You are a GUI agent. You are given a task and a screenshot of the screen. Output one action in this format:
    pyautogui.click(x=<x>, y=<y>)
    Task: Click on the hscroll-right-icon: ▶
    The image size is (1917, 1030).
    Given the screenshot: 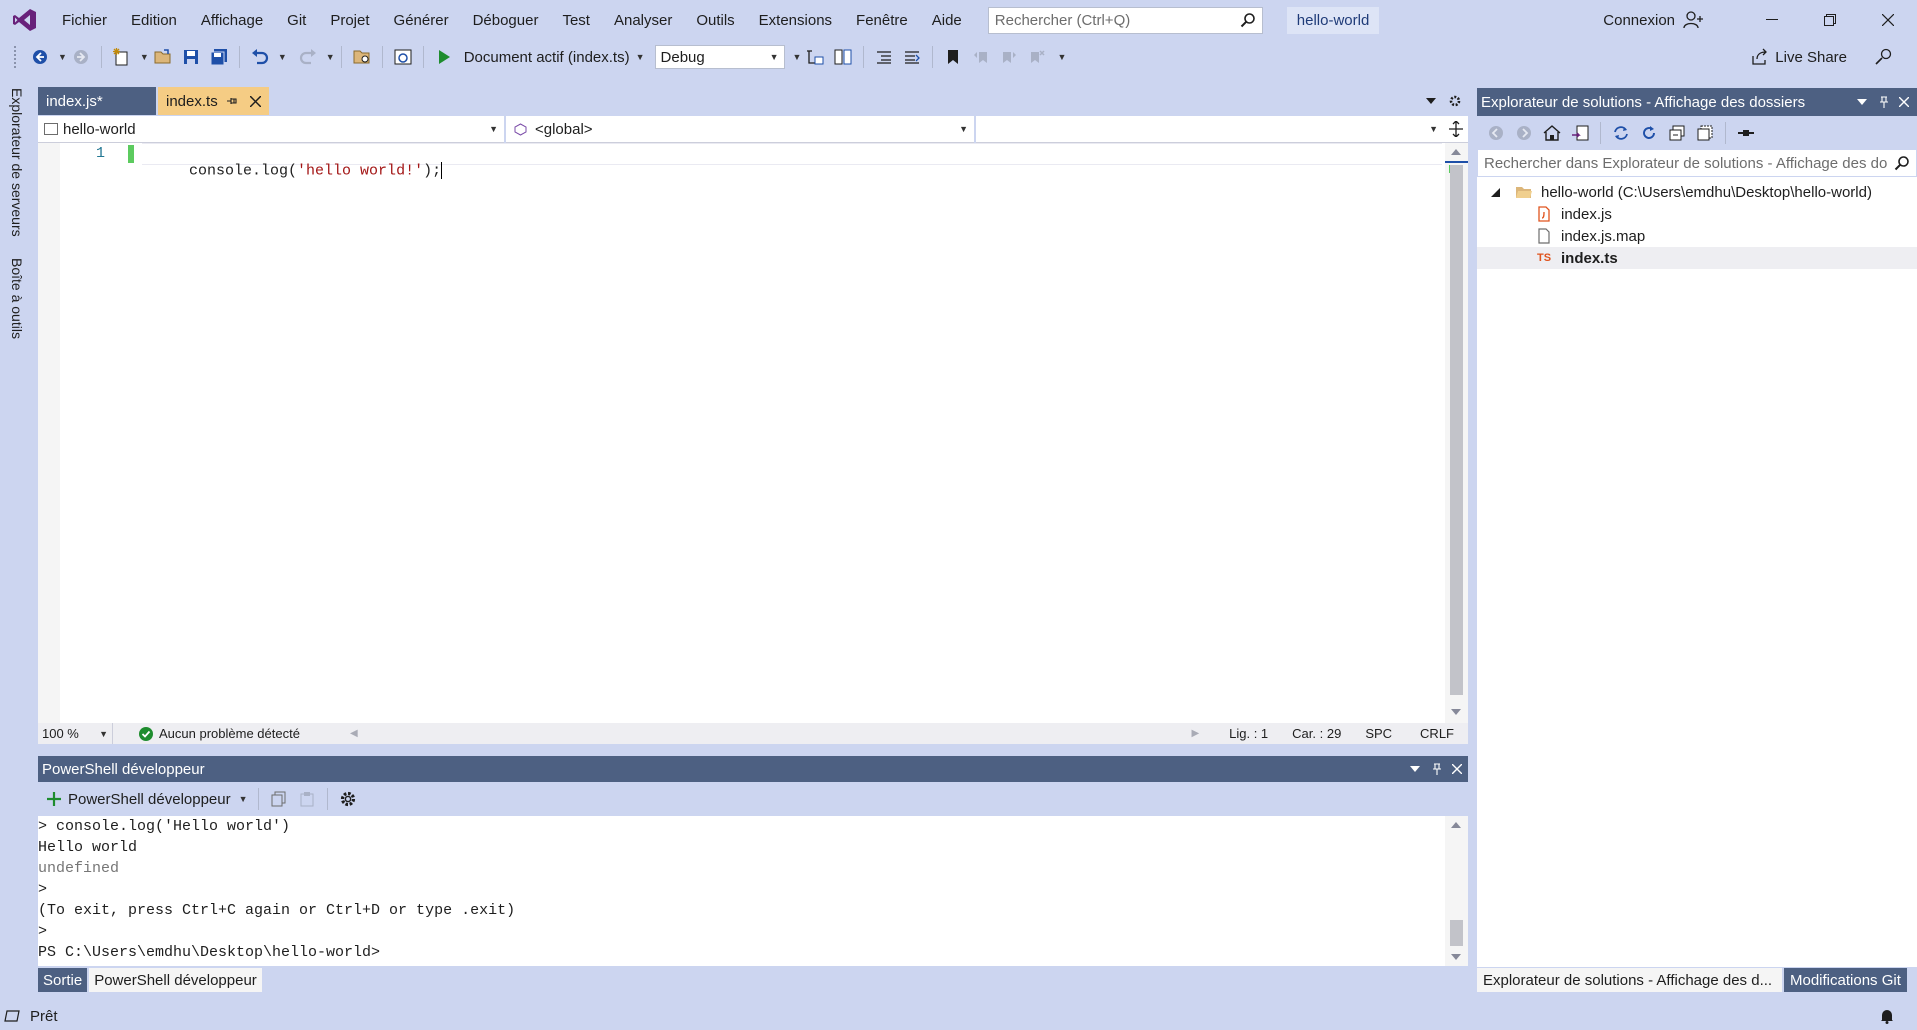 What is the action you would take?
    pyautogui.click(x=1195, y=733)
    